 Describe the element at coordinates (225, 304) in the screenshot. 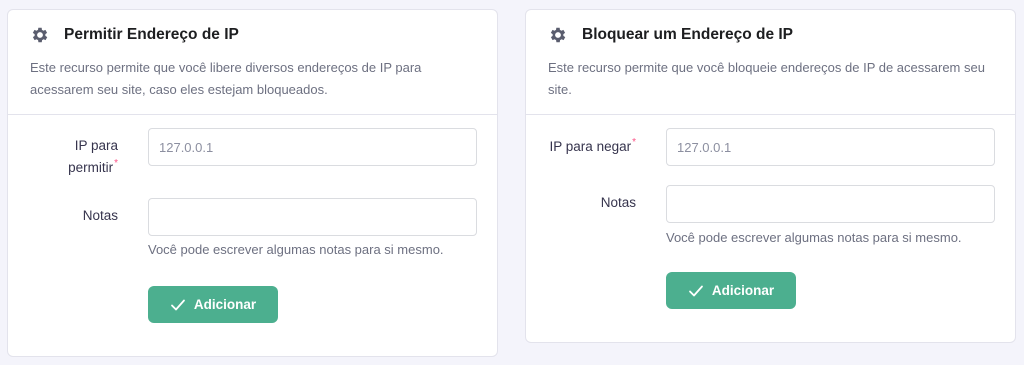

I see `add-allow-ip-button-label: Adicionar` at that location.